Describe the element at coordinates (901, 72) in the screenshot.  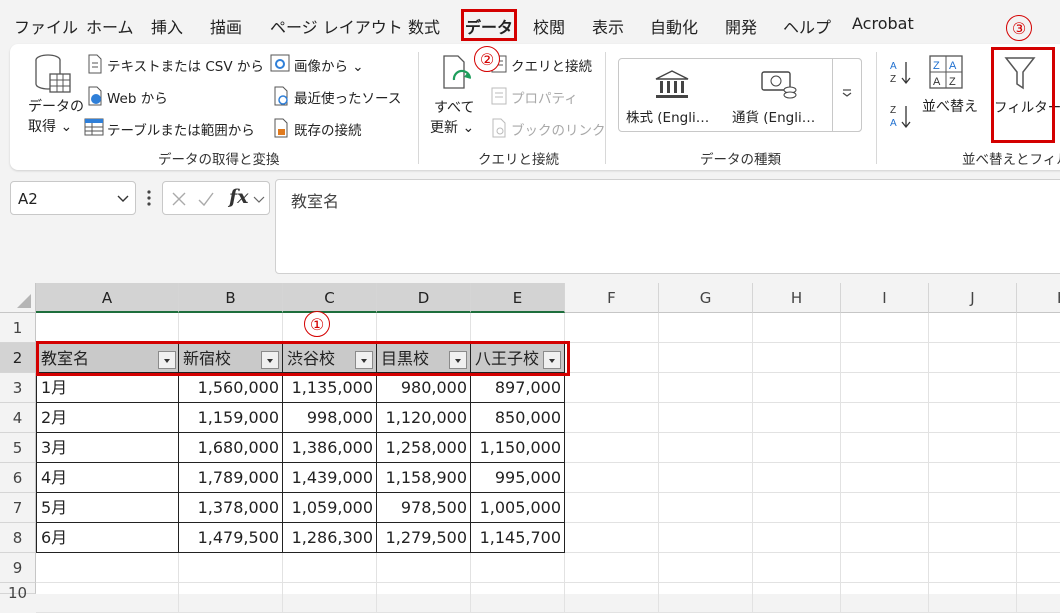
I see `sort-ascending-icon: A Z` at that location.